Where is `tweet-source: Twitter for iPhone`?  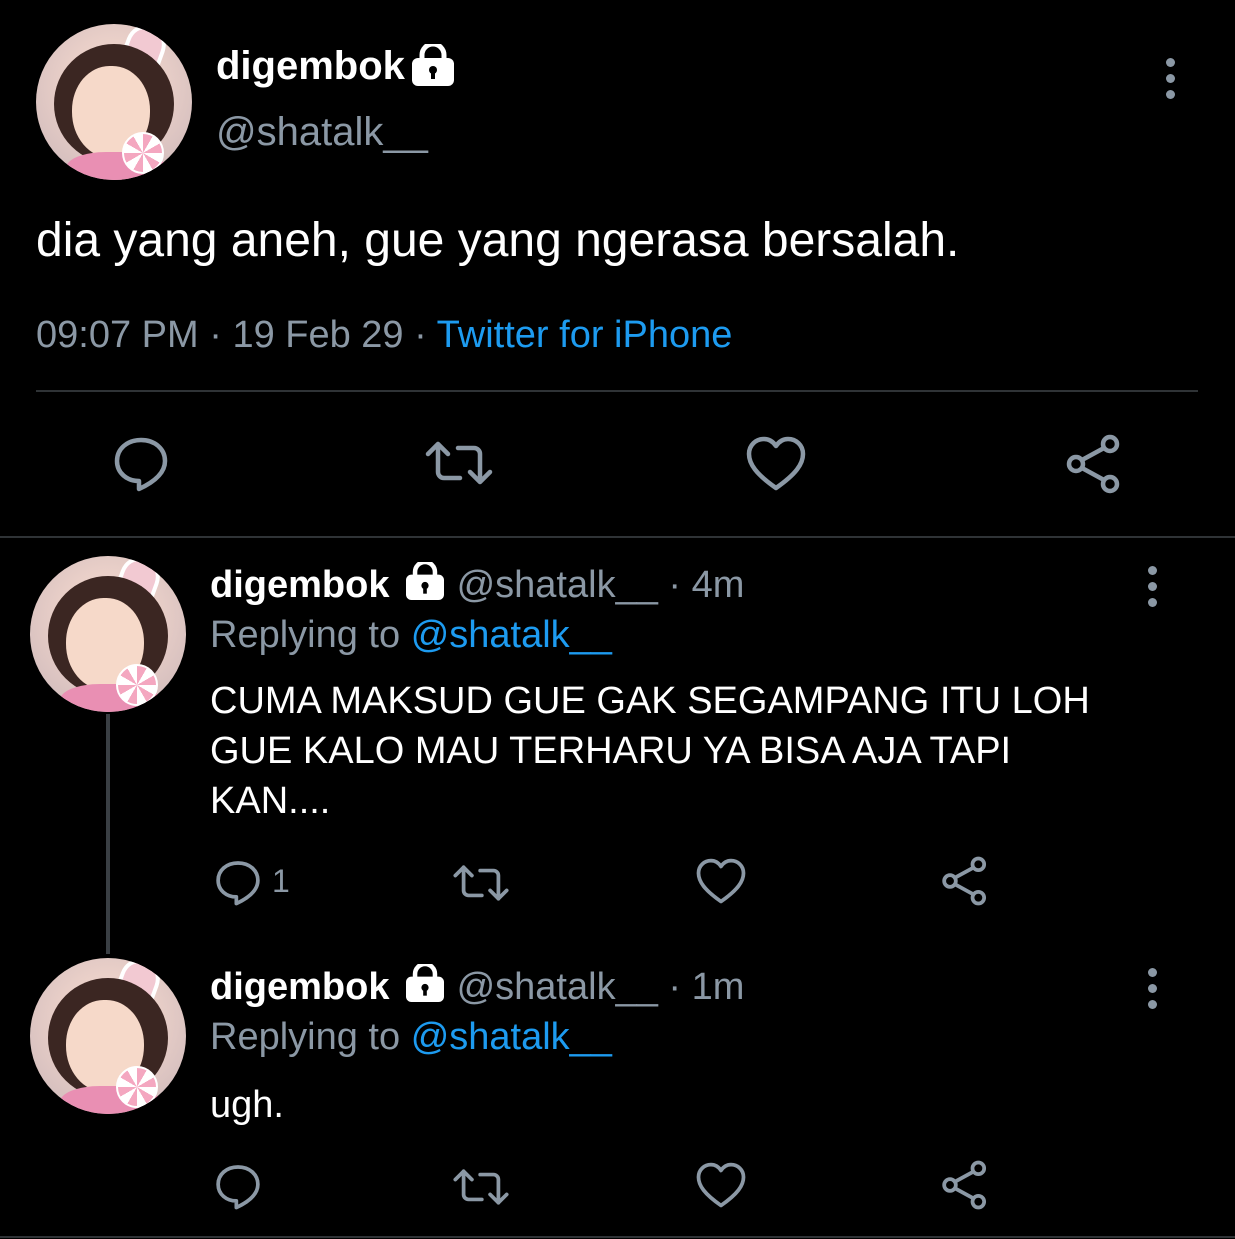 tweet-source: Twitter for iPhone is located at coordinates (585, 335).